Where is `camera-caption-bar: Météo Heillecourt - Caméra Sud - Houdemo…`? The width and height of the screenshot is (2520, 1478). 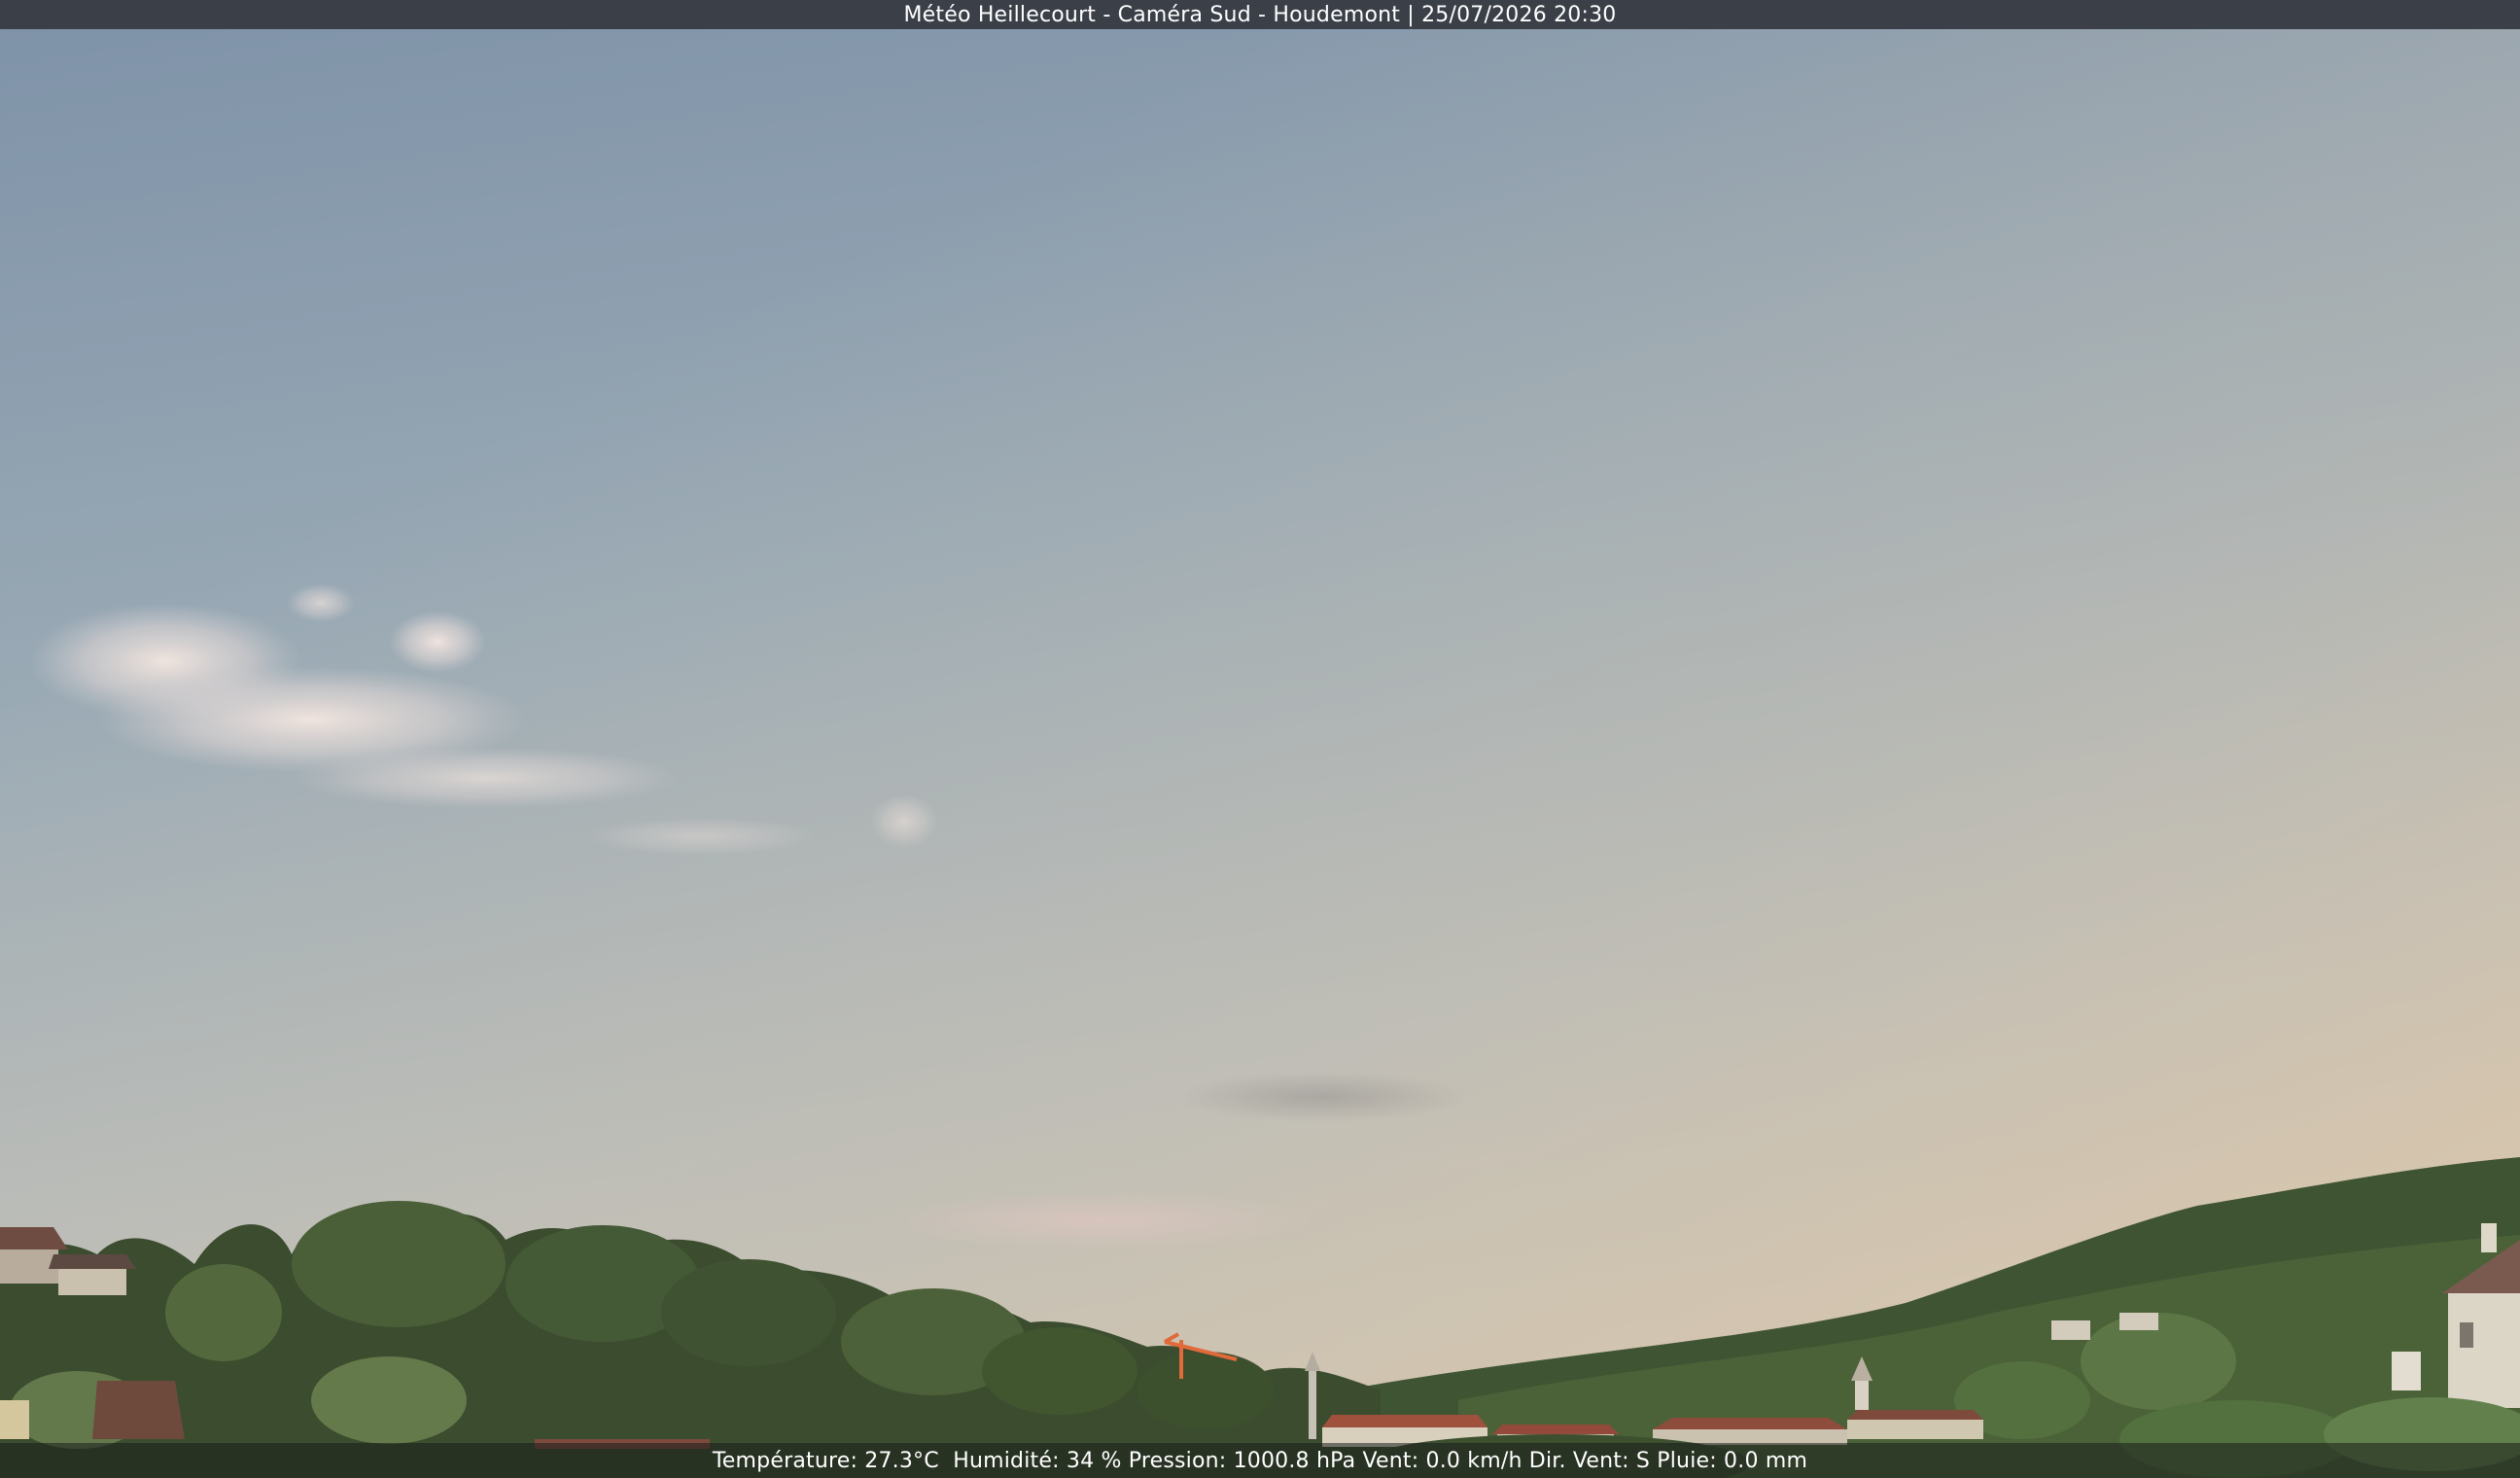
camera-caption-bar: Météo Heillecourt - Caméra Sud - Houdemo… is located at coordinates (1260, 14).